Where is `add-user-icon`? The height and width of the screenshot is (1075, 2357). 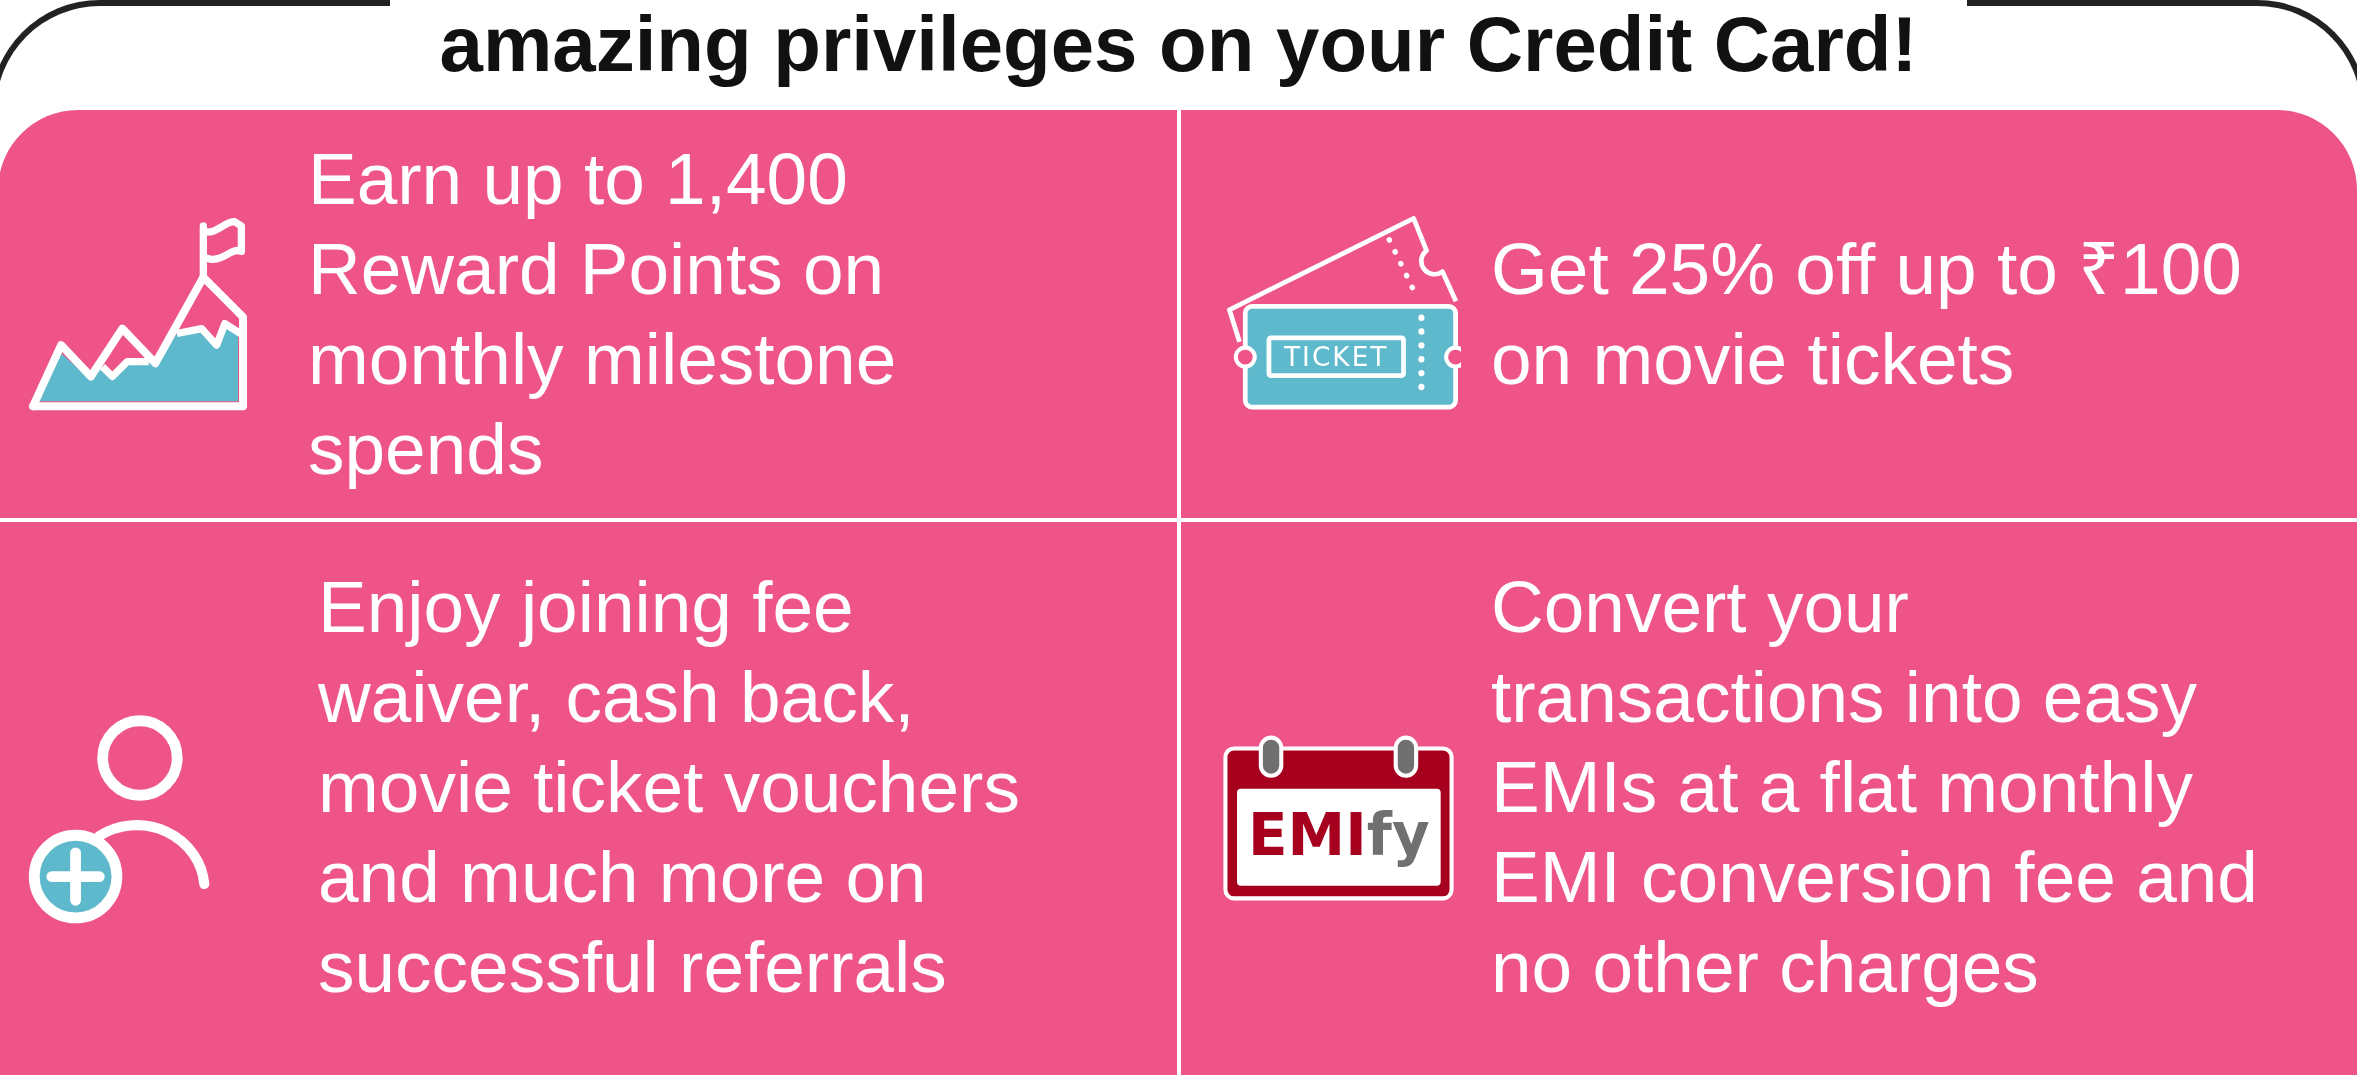
add-user-icon is located at coordinates (119, 818).